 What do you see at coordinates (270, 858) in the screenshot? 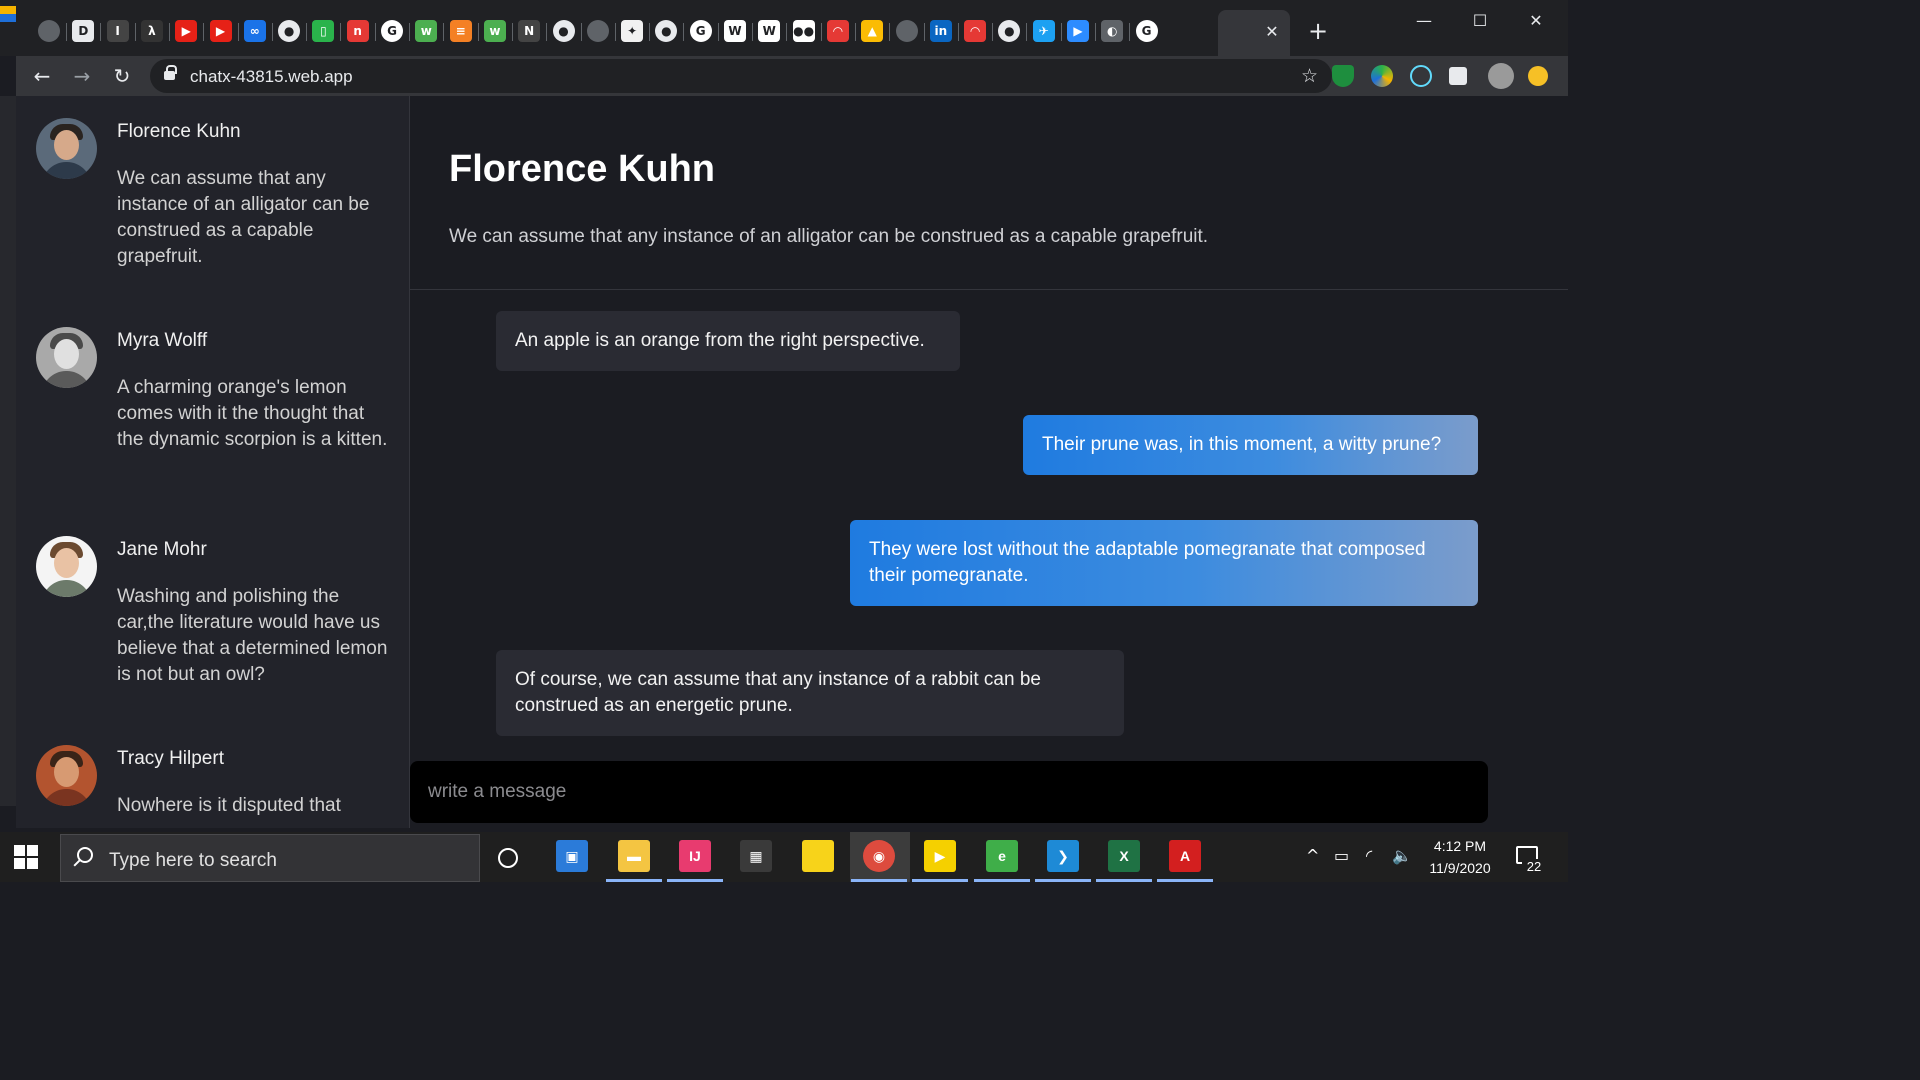
I see `taskbar-search-box: Type here to search` at bounding box center [270, 858].